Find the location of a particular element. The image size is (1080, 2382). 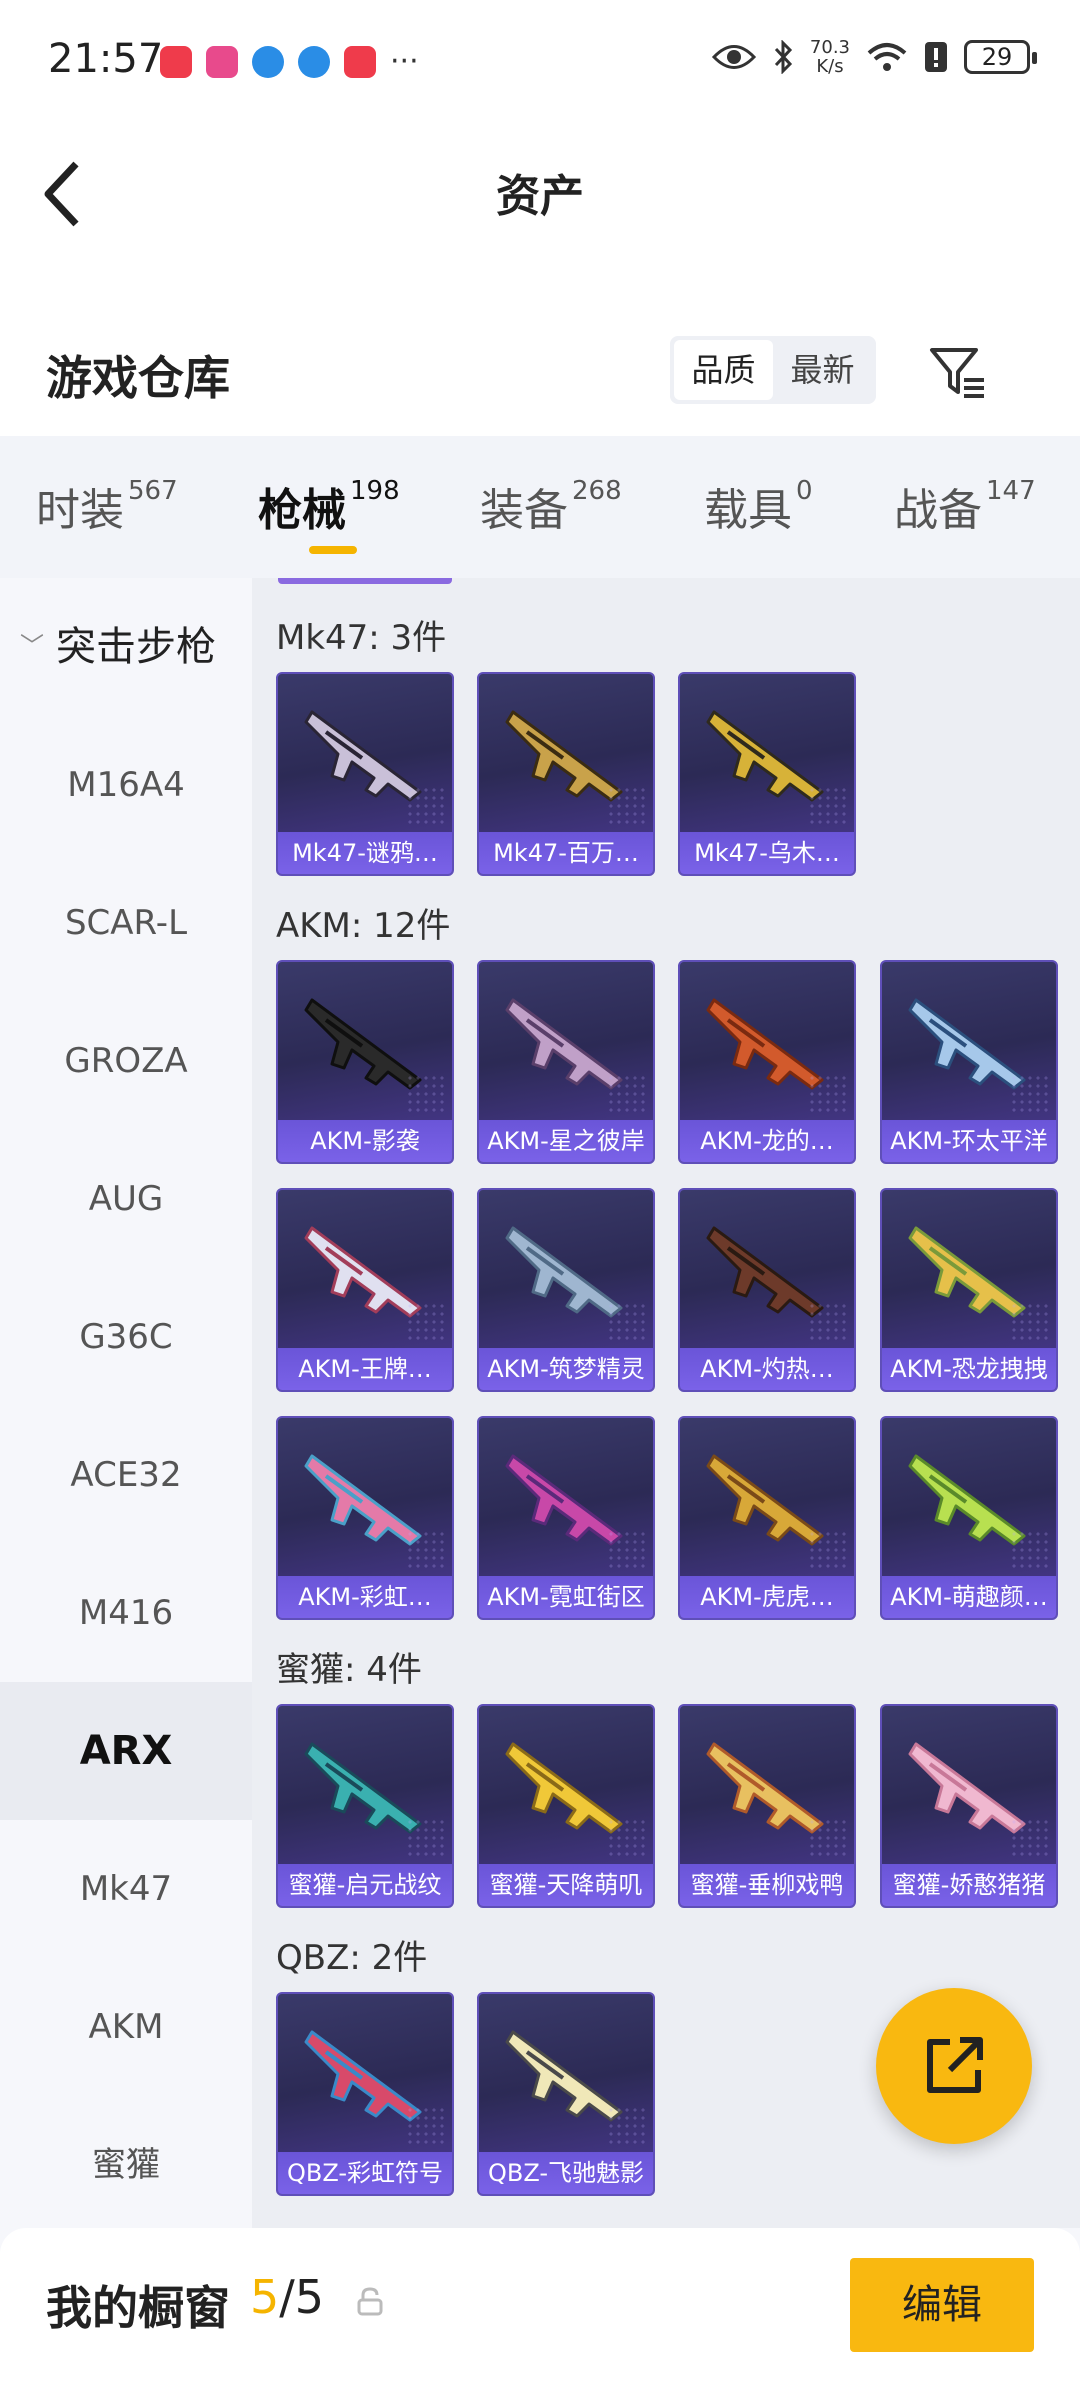

skin-card: QBZ-彩虹符号 is located at coordinates (365, 2094).